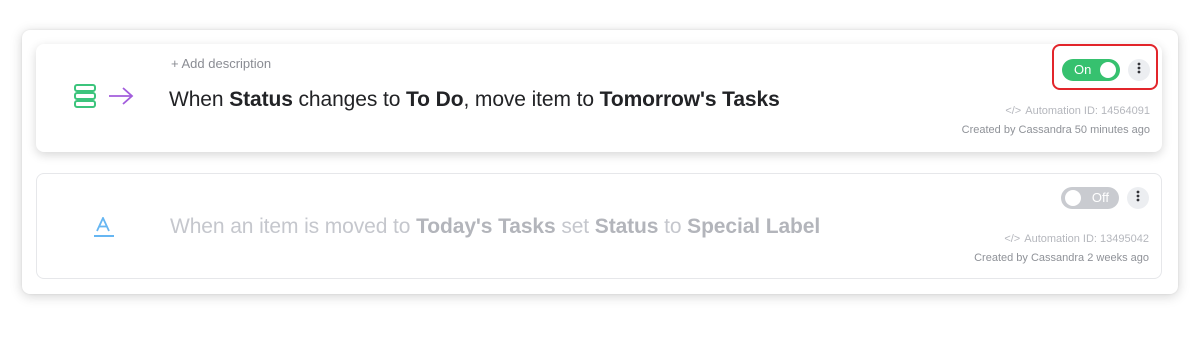 The image size is (1200, 338). Describe the element at coordinates (1087, 111) in the screenshot. I see `automation-id-text: Automation ID: 14564091` at that location.